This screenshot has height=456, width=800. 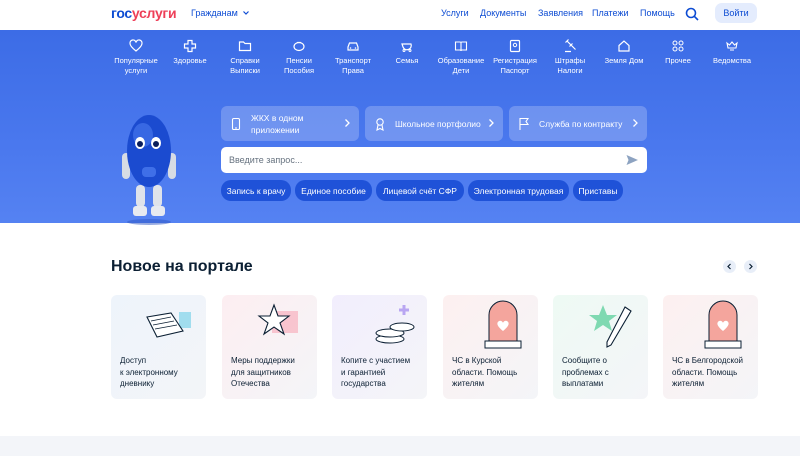 I want to click on nav-applications: Заявления, so click(x=560, y=13).